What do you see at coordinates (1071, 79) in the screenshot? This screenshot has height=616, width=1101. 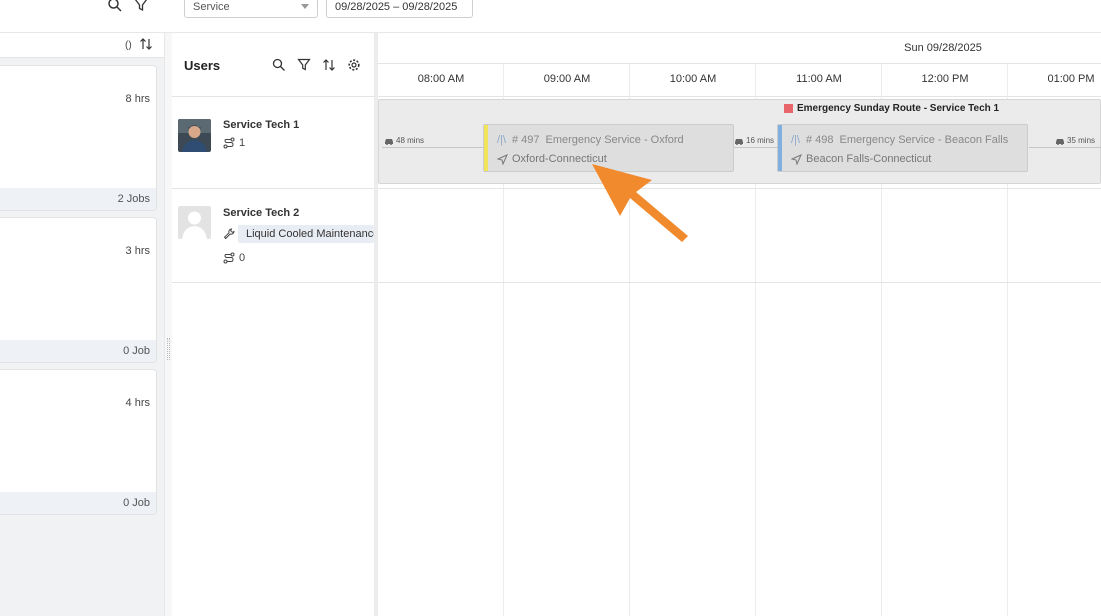 I see `hour-label: 01:00 PM` at bounding box center [1071, 79].